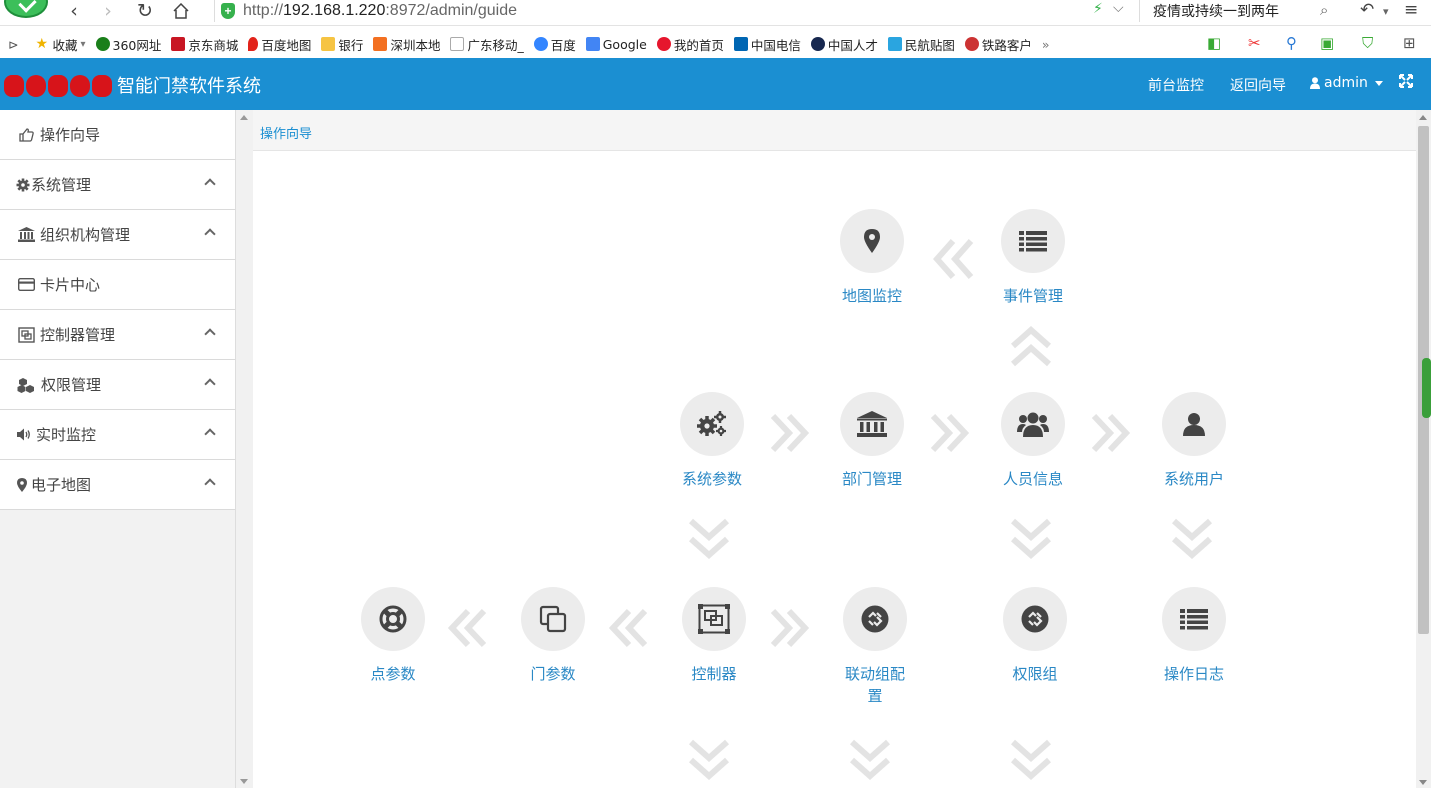  I want to click on content-scrollbar, so click(1423, 449).